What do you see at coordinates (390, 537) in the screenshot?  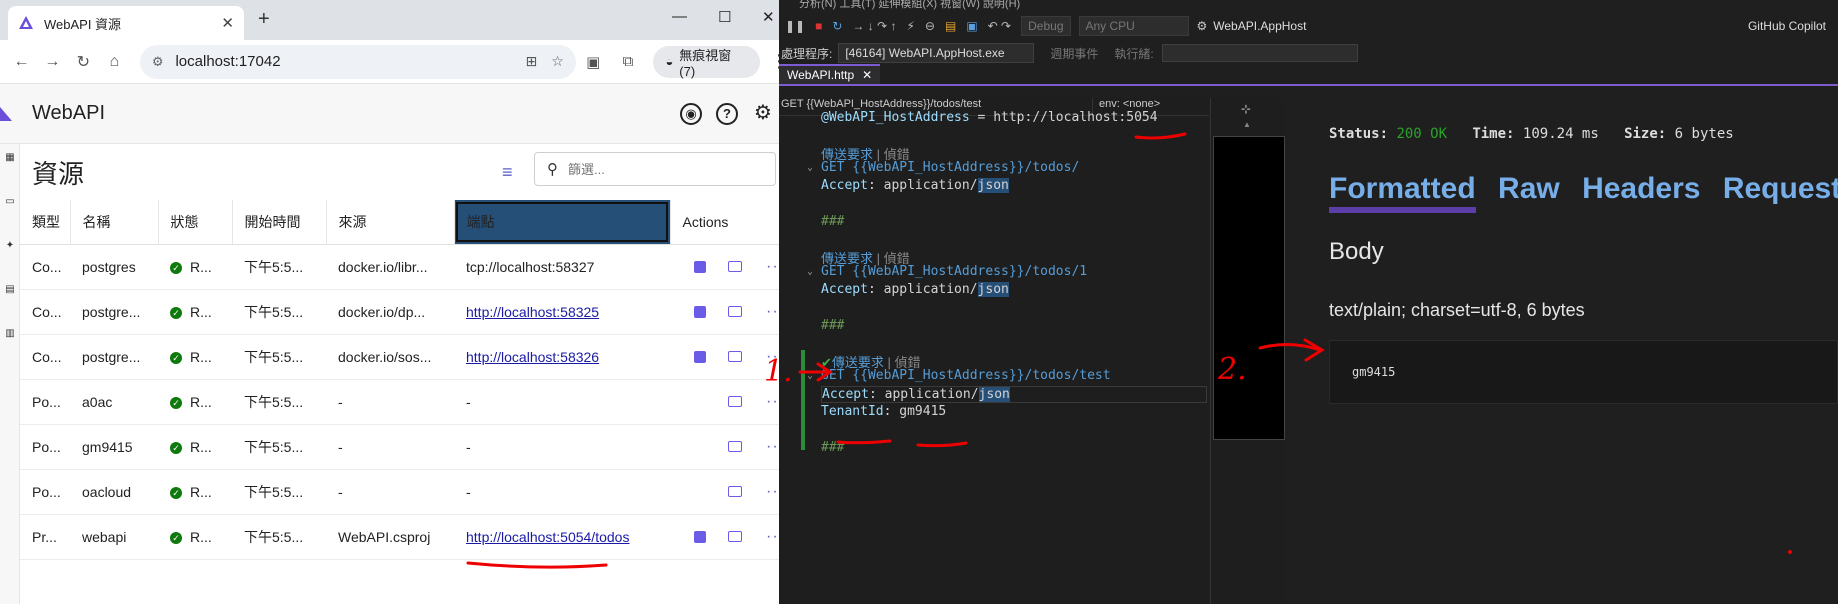 I see `cell-source: WebAPI.csproj` at bounding box center [390, 537].